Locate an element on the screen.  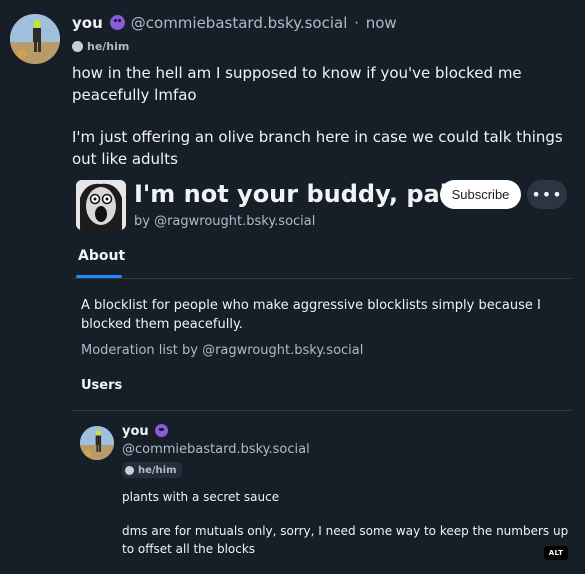
pronouns: he/him is located at coordinates (100, 46).